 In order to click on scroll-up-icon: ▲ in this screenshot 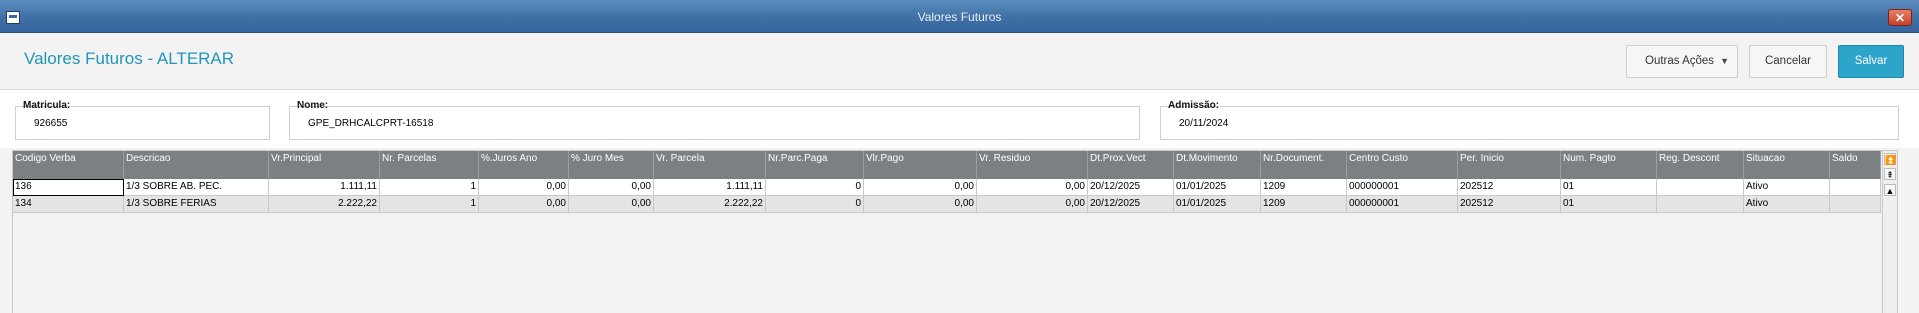, I will do `click(1890, 190)`.